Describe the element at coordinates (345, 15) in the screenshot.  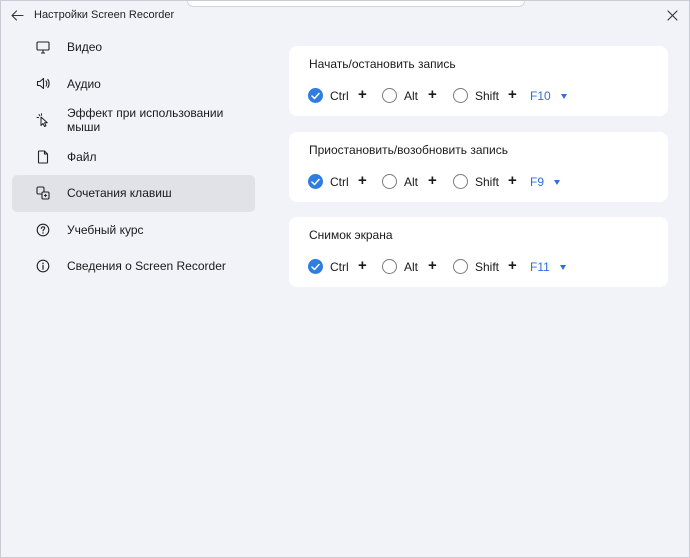
I see `title-bar: Настройки Screen Recorder` at that location.